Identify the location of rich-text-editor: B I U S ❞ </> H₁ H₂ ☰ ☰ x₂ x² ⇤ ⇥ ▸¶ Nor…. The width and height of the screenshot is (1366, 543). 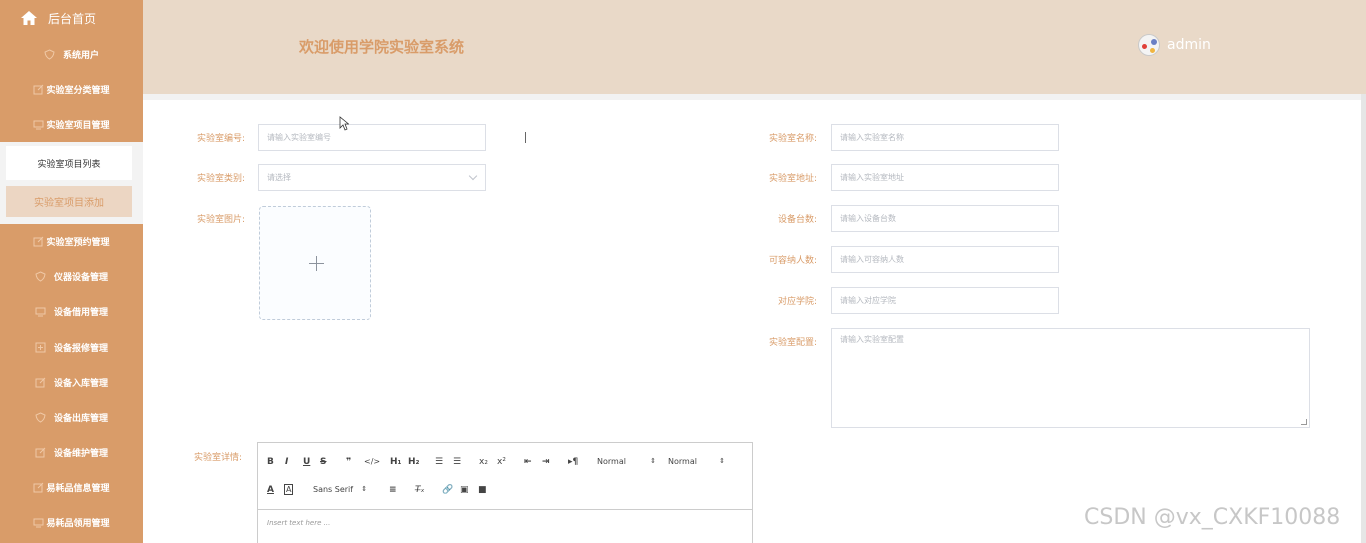
(505, 492).